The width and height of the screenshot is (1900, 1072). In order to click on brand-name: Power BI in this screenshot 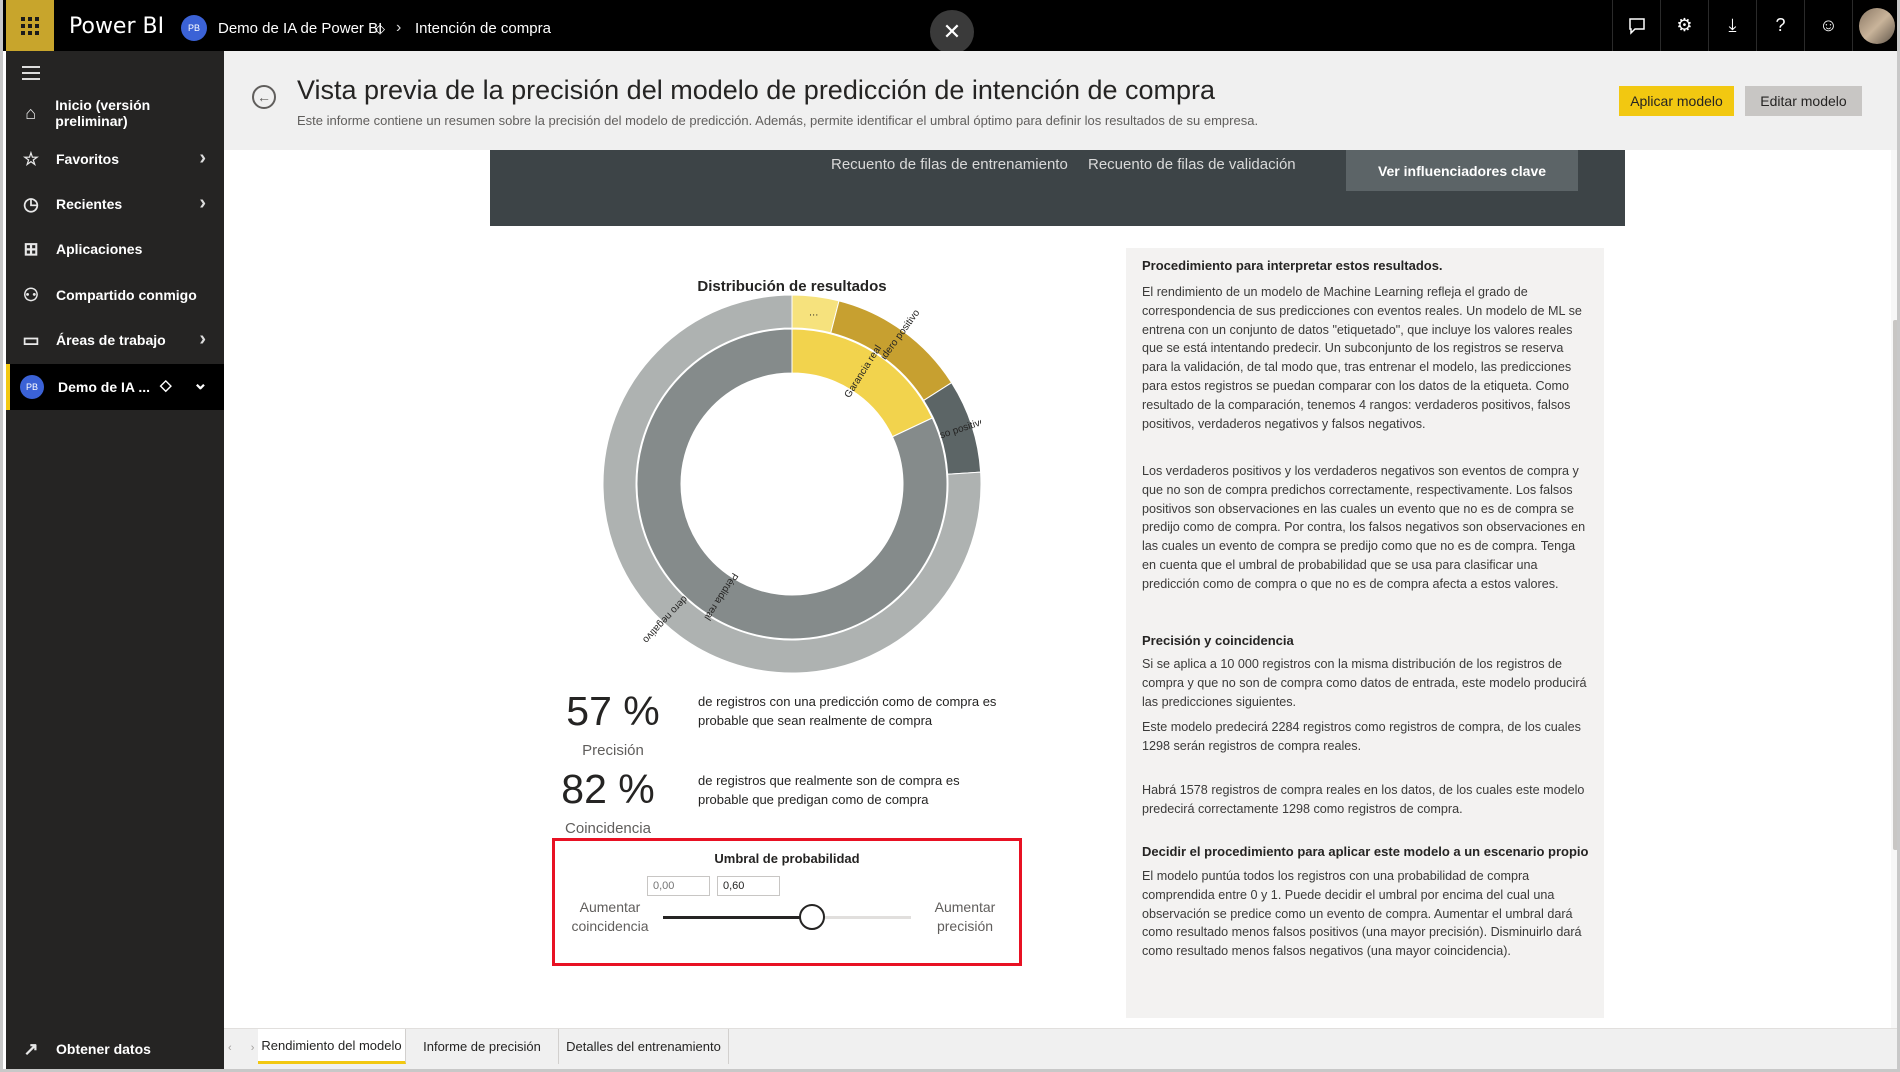, I will do `click(116, 26)`.